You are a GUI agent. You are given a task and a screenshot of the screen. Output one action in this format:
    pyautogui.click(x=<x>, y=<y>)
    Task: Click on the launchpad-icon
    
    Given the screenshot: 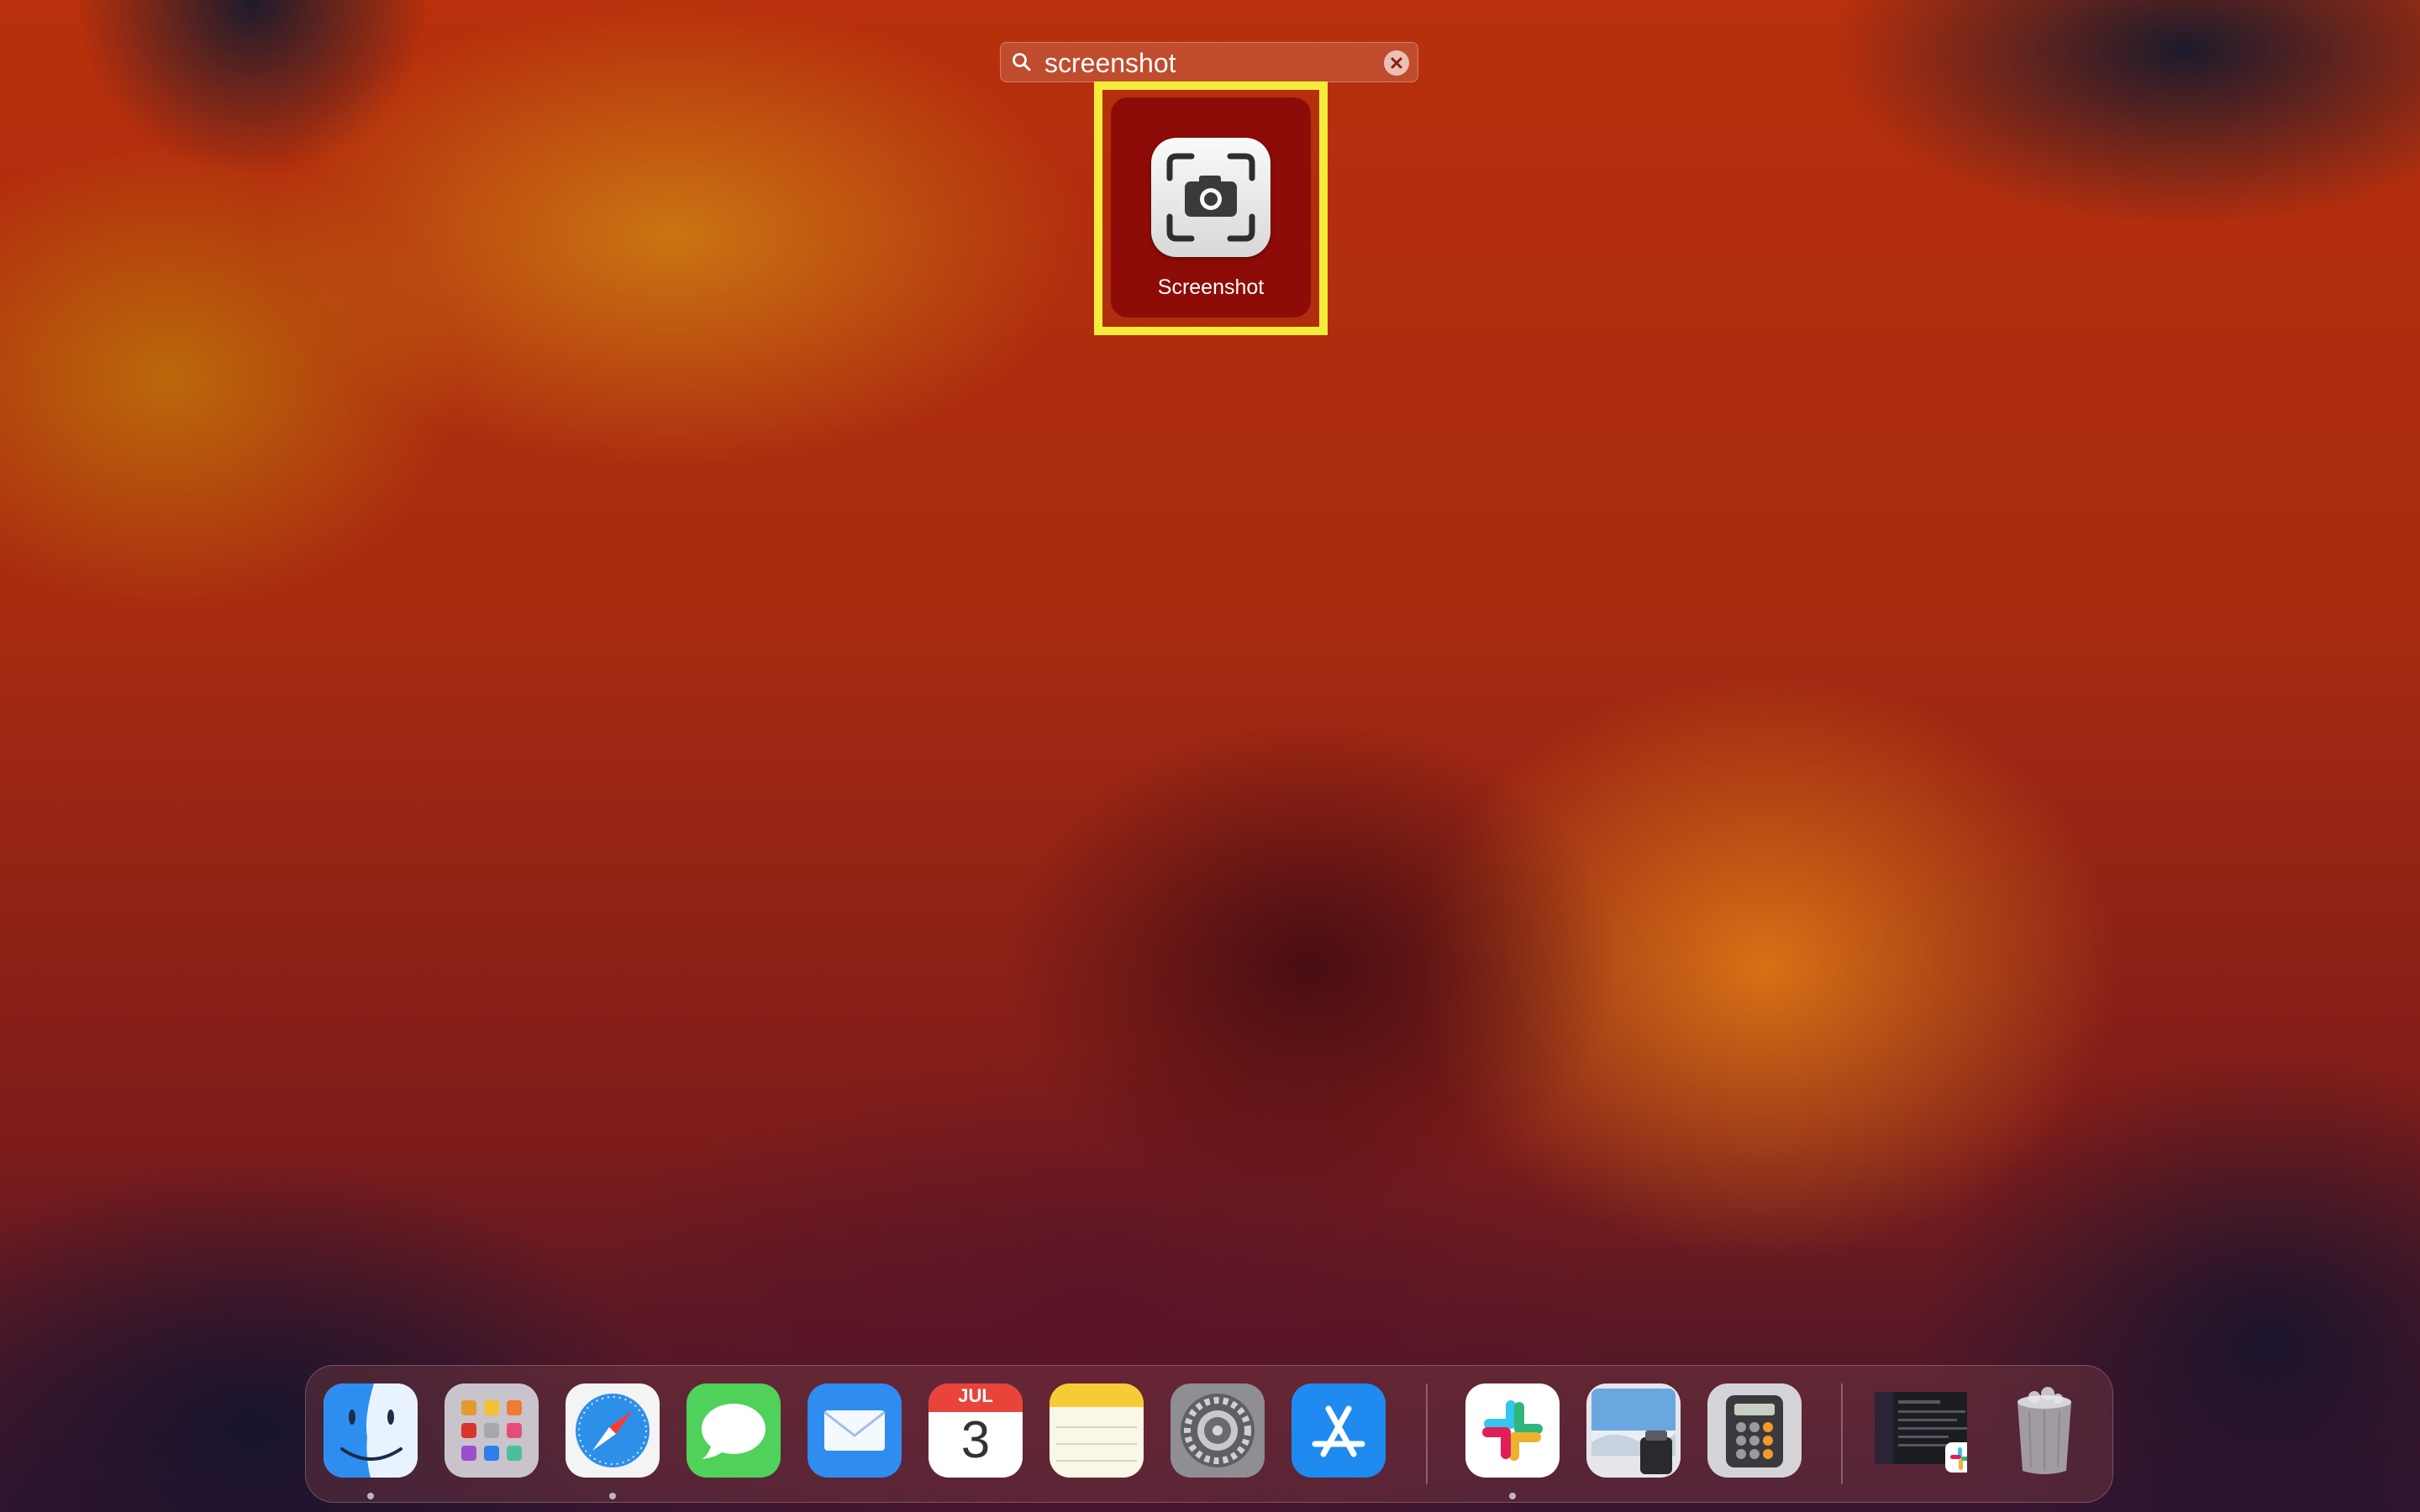 What is the action you would take?
    pyautogui.click(x=492, y=1430)
    